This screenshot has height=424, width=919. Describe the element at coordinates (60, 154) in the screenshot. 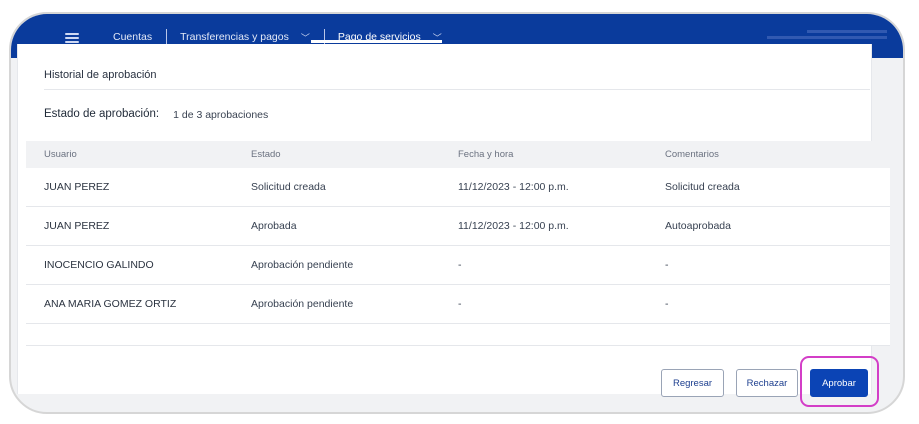

I see `column-header-usuario: Usuario` at that location.